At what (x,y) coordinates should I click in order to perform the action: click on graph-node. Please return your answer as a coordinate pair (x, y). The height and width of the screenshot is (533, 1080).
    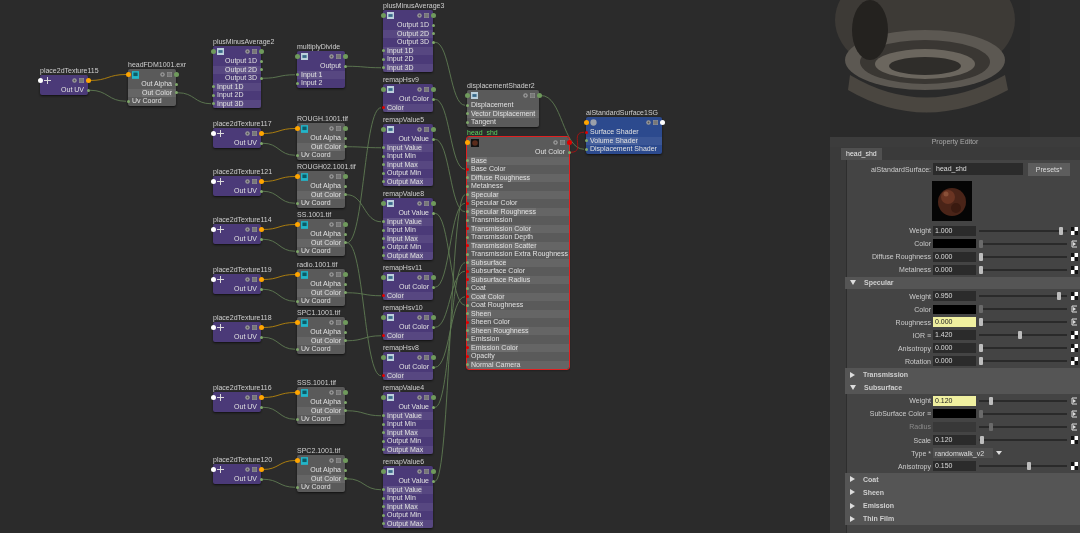
    Looking at the image, I should click on (518, 253).